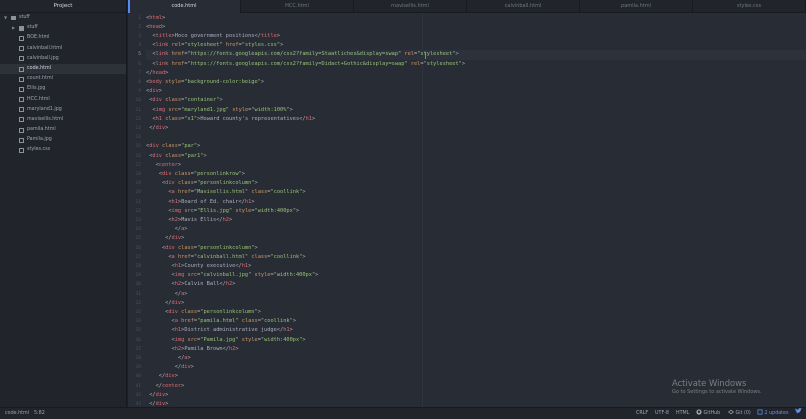 Image resolution: width=806 pixels, height=419 pixels. Describe the element at coordinates (523, 6) in the screenshot. I see `editor-tab: calvinball.html` at that location.